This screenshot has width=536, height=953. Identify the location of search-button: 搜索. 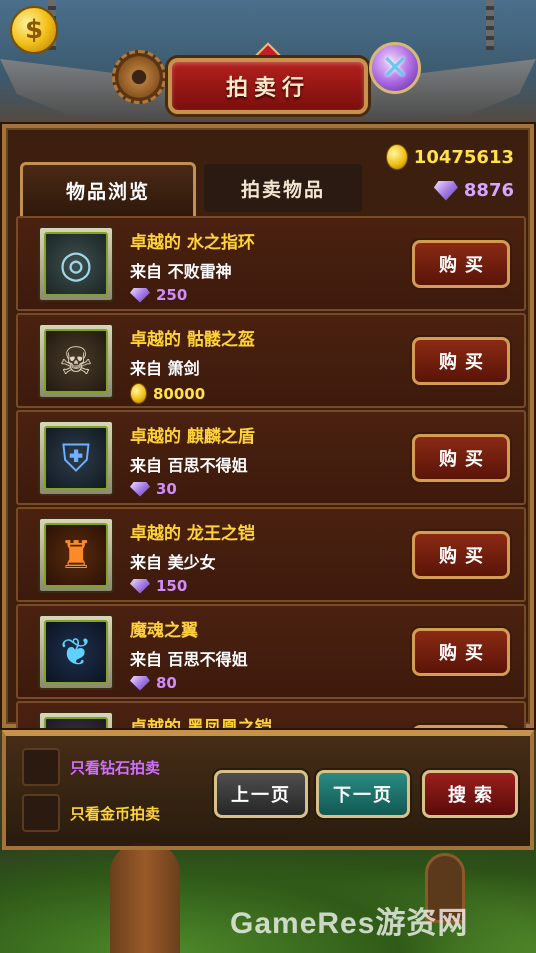
(470, 794).